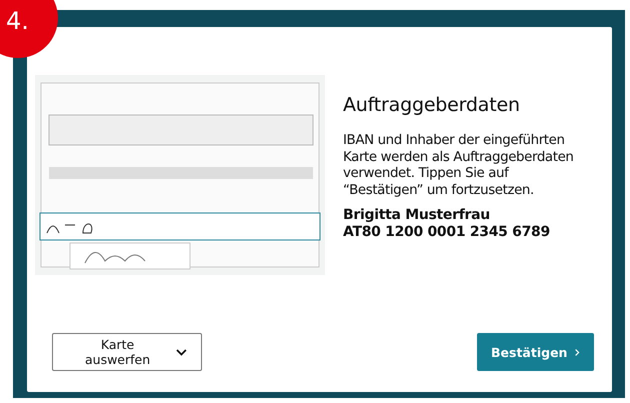  Describe the element at coordinates (181, 352) in the screenshot. I see `chevron-down-icon` at that location.